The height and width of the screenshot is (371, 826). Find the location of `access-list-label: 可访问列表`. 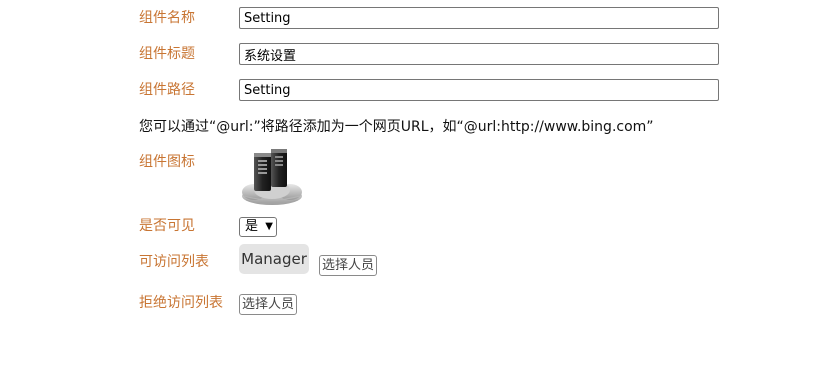

access-list-label: 可访问列表 is located at coordinates (174, 262).